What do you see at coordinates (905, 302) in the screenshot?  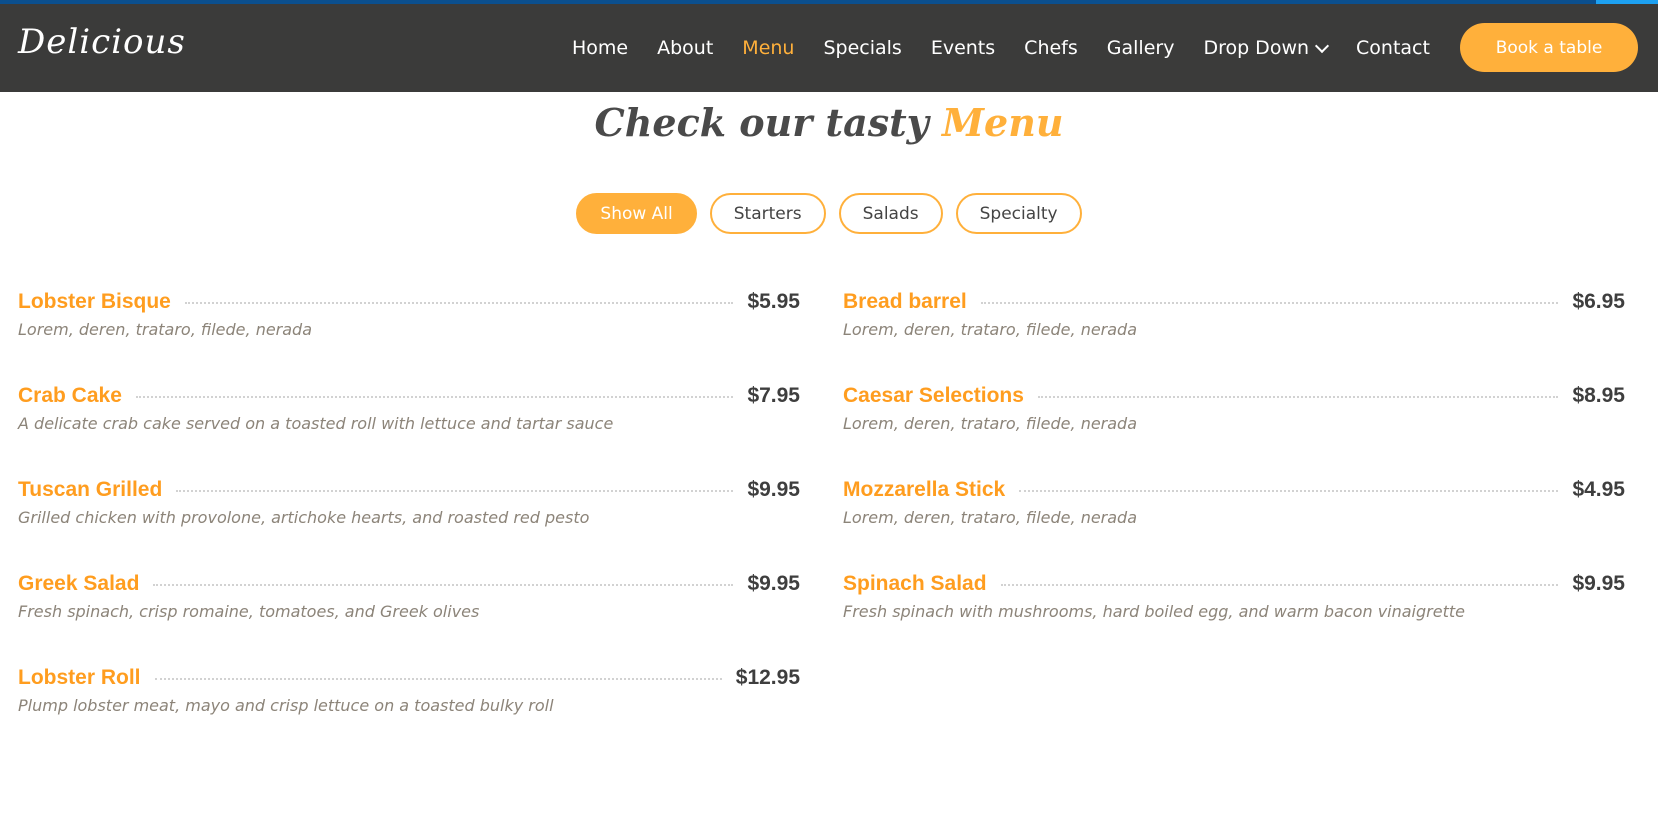 I see `menu-item-name: Bread barrel` at bounding box center [905, 302].